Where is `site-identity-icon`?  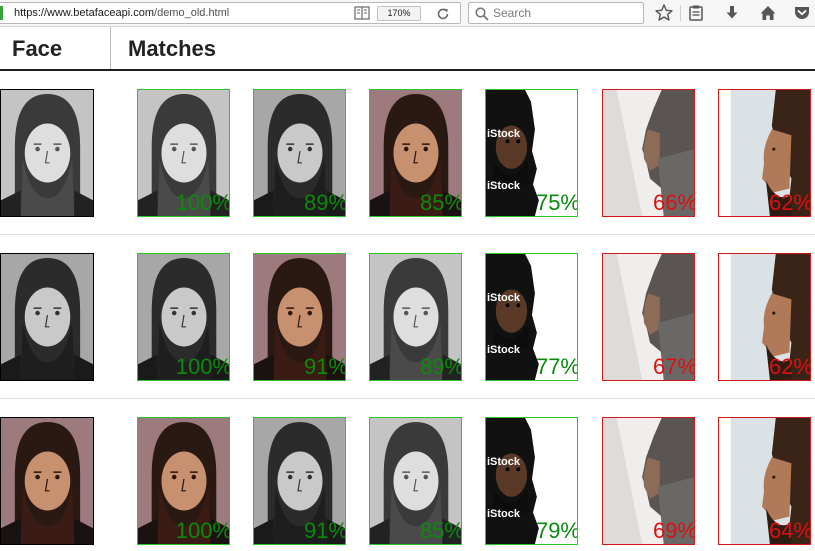
site-identity-icon is located at coordinates (1, 13).